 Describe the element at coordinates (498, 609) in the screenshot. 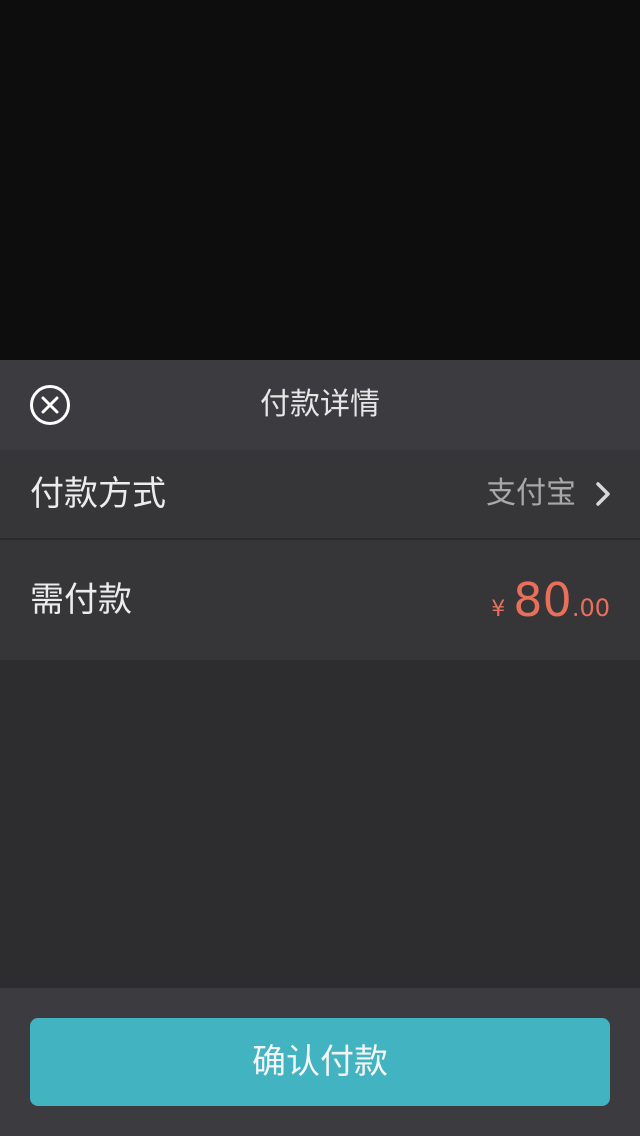

I see `currency-symbol: ¥` at that location.